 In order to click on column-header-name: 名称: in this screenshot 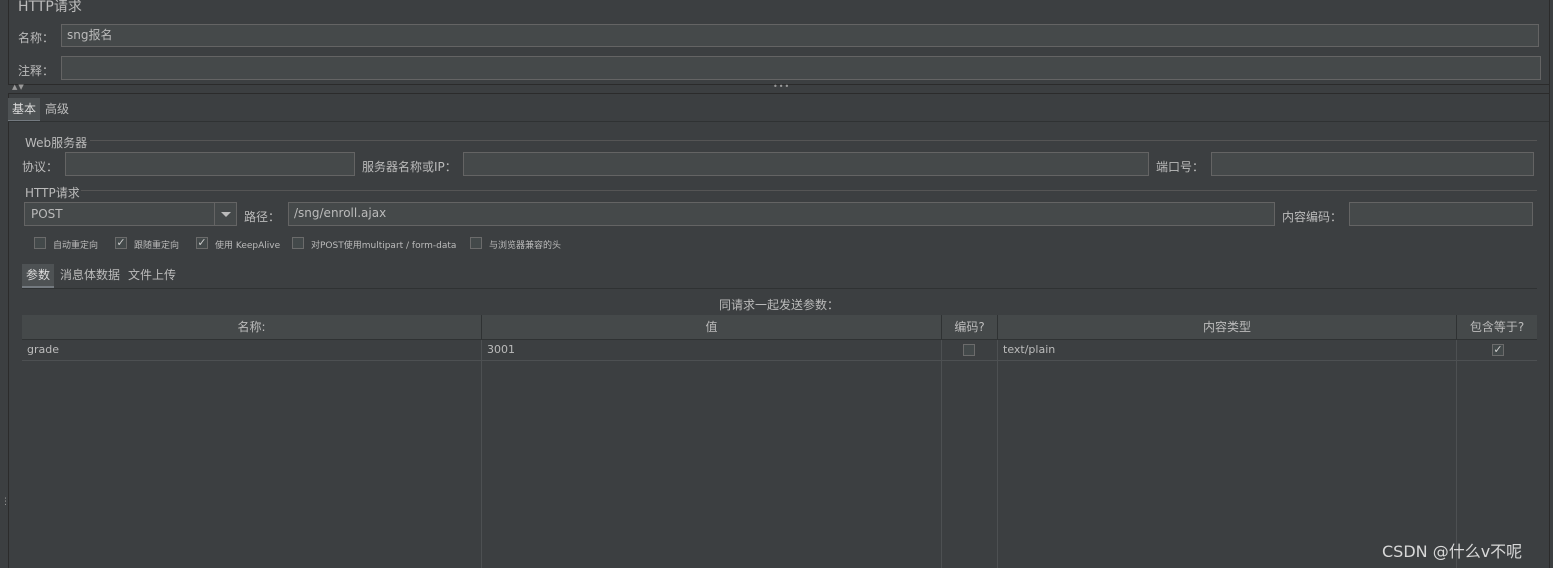, I will do `click(252, 327)`.